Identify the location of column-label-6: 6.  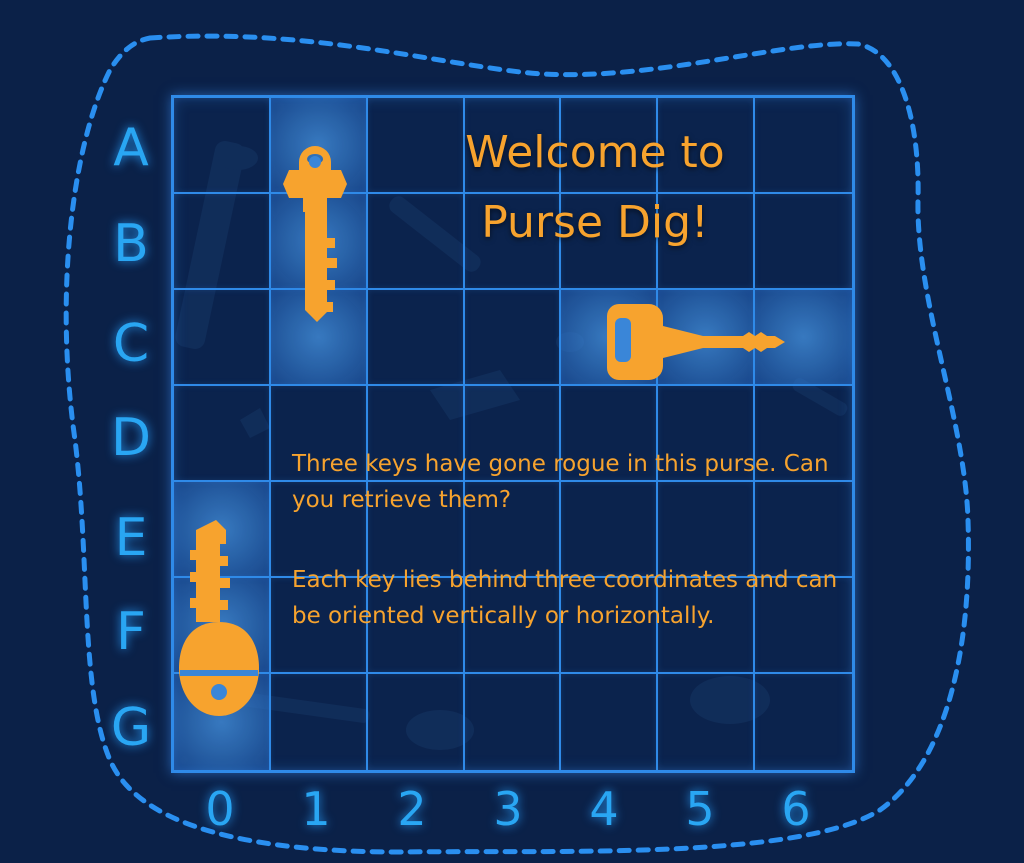
(796, 809).